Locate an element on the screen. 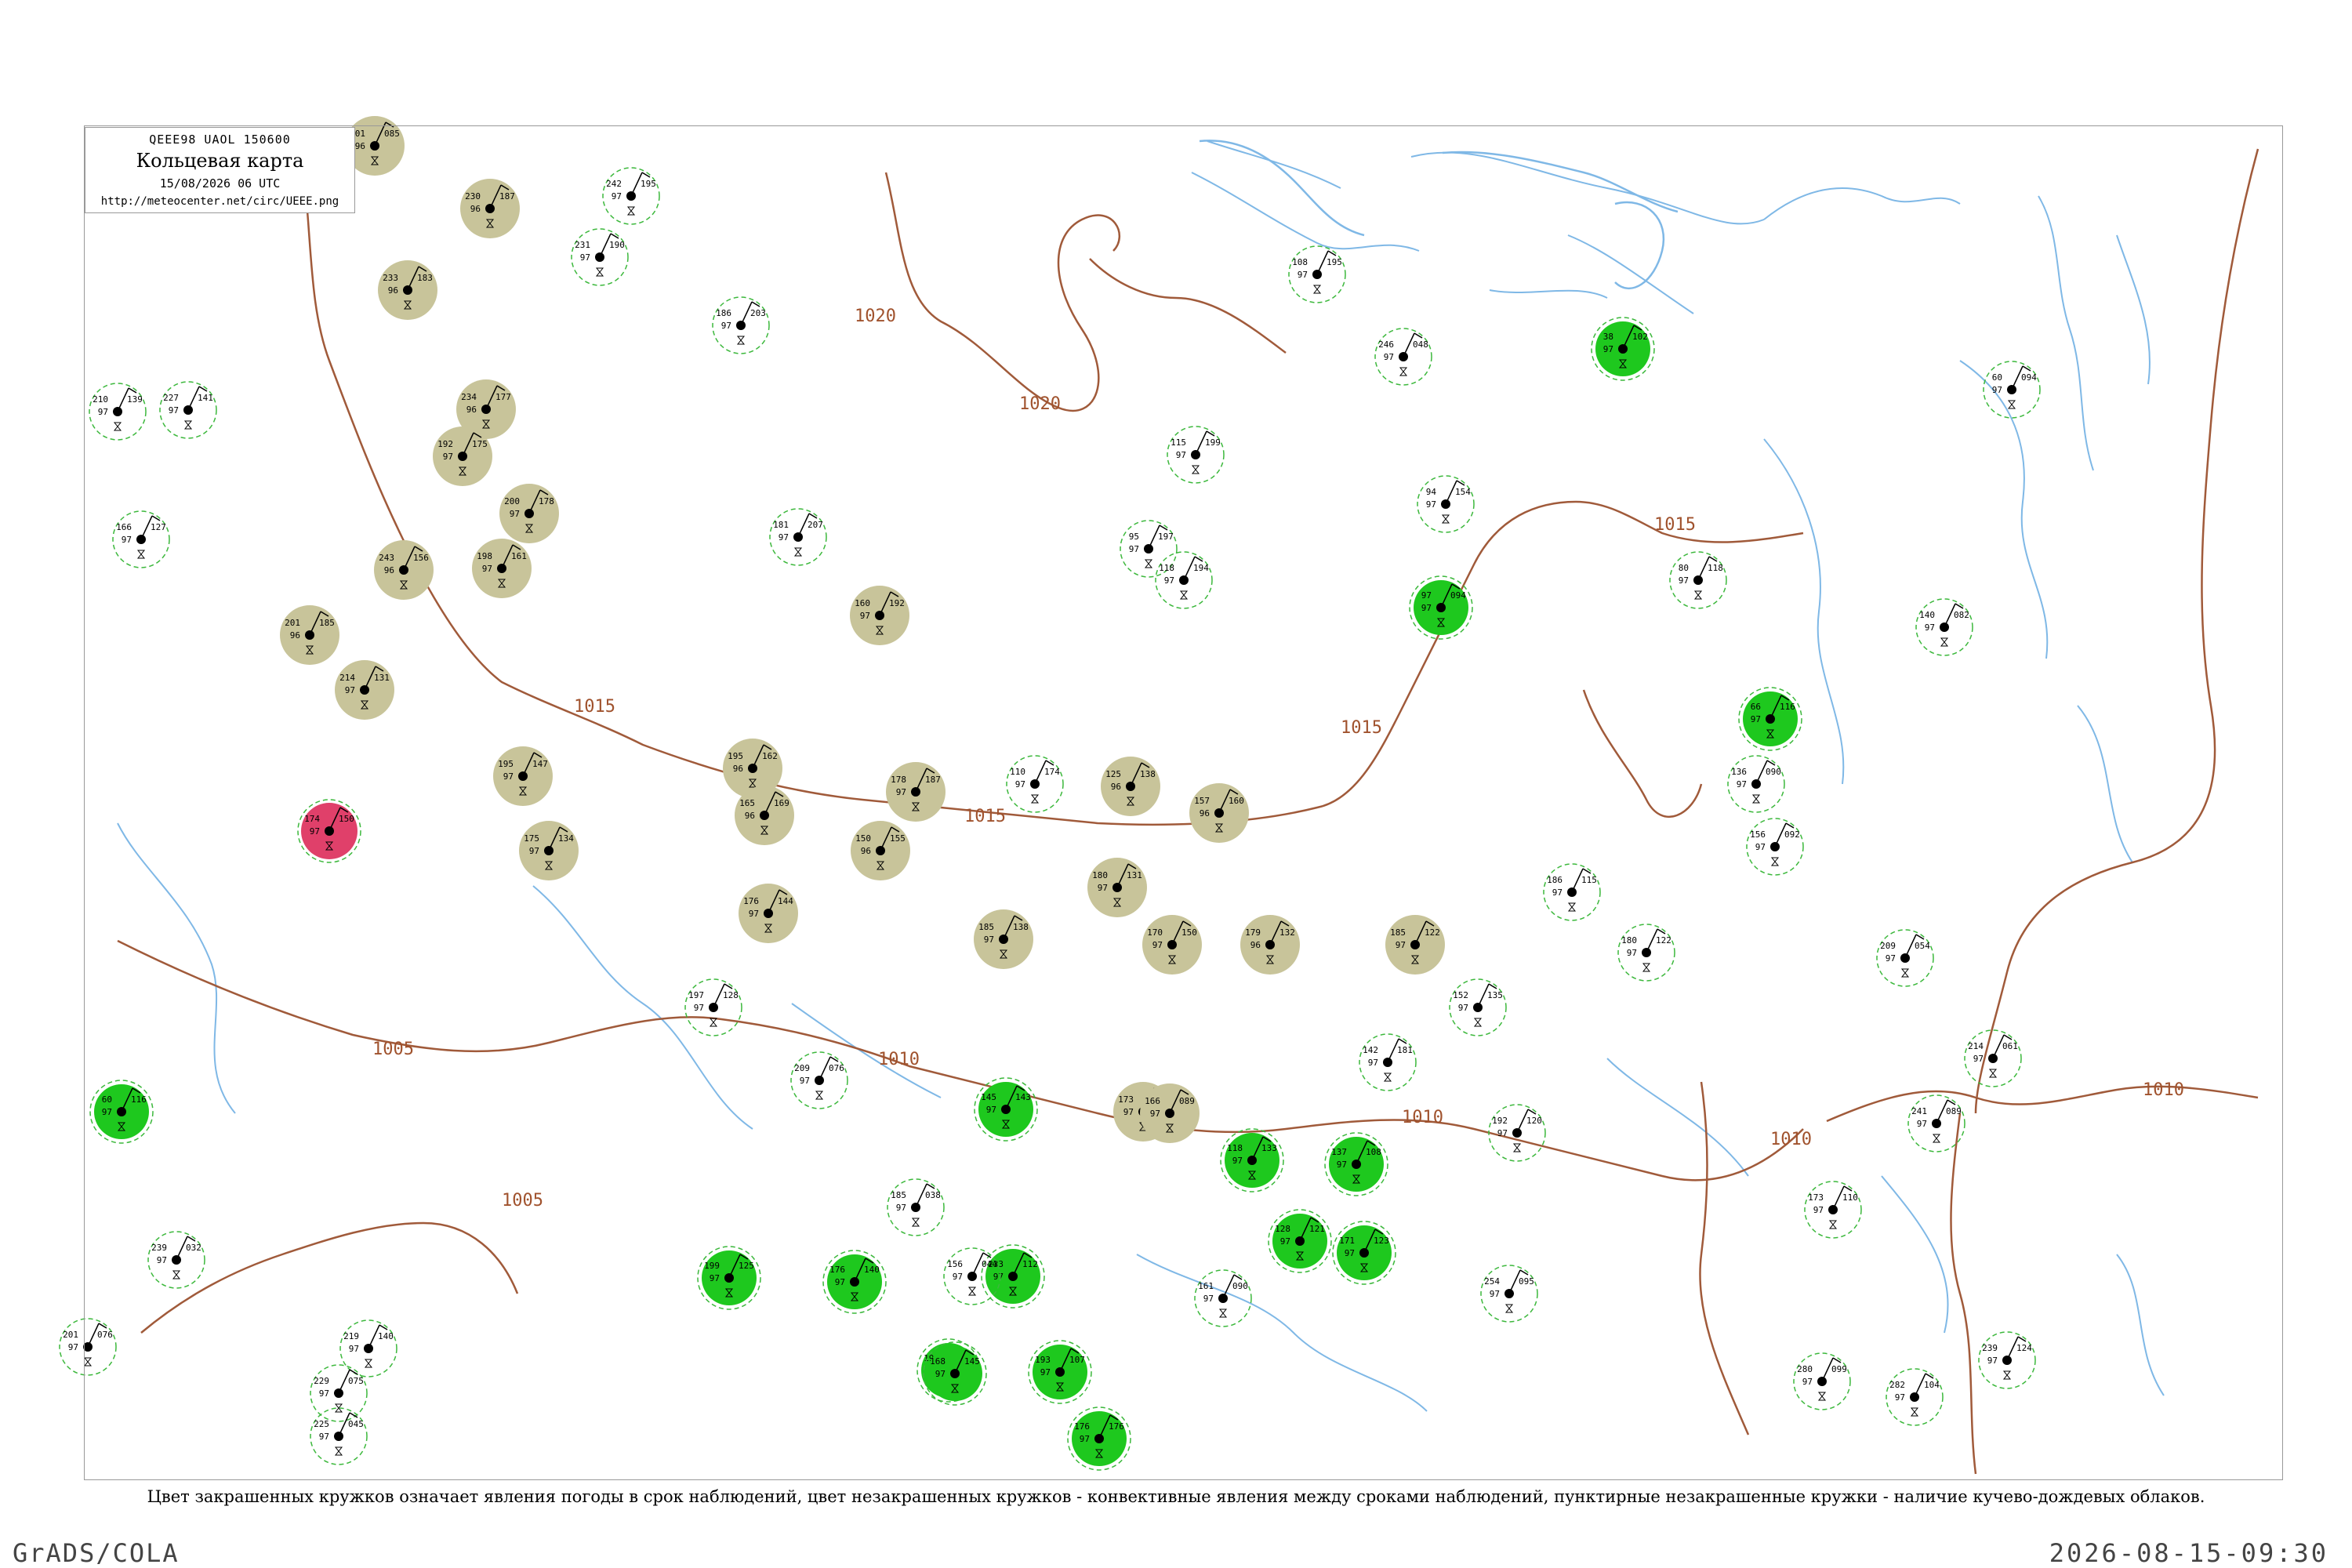  map-title: Кольцевая карта is located at coordinates (220, 161).